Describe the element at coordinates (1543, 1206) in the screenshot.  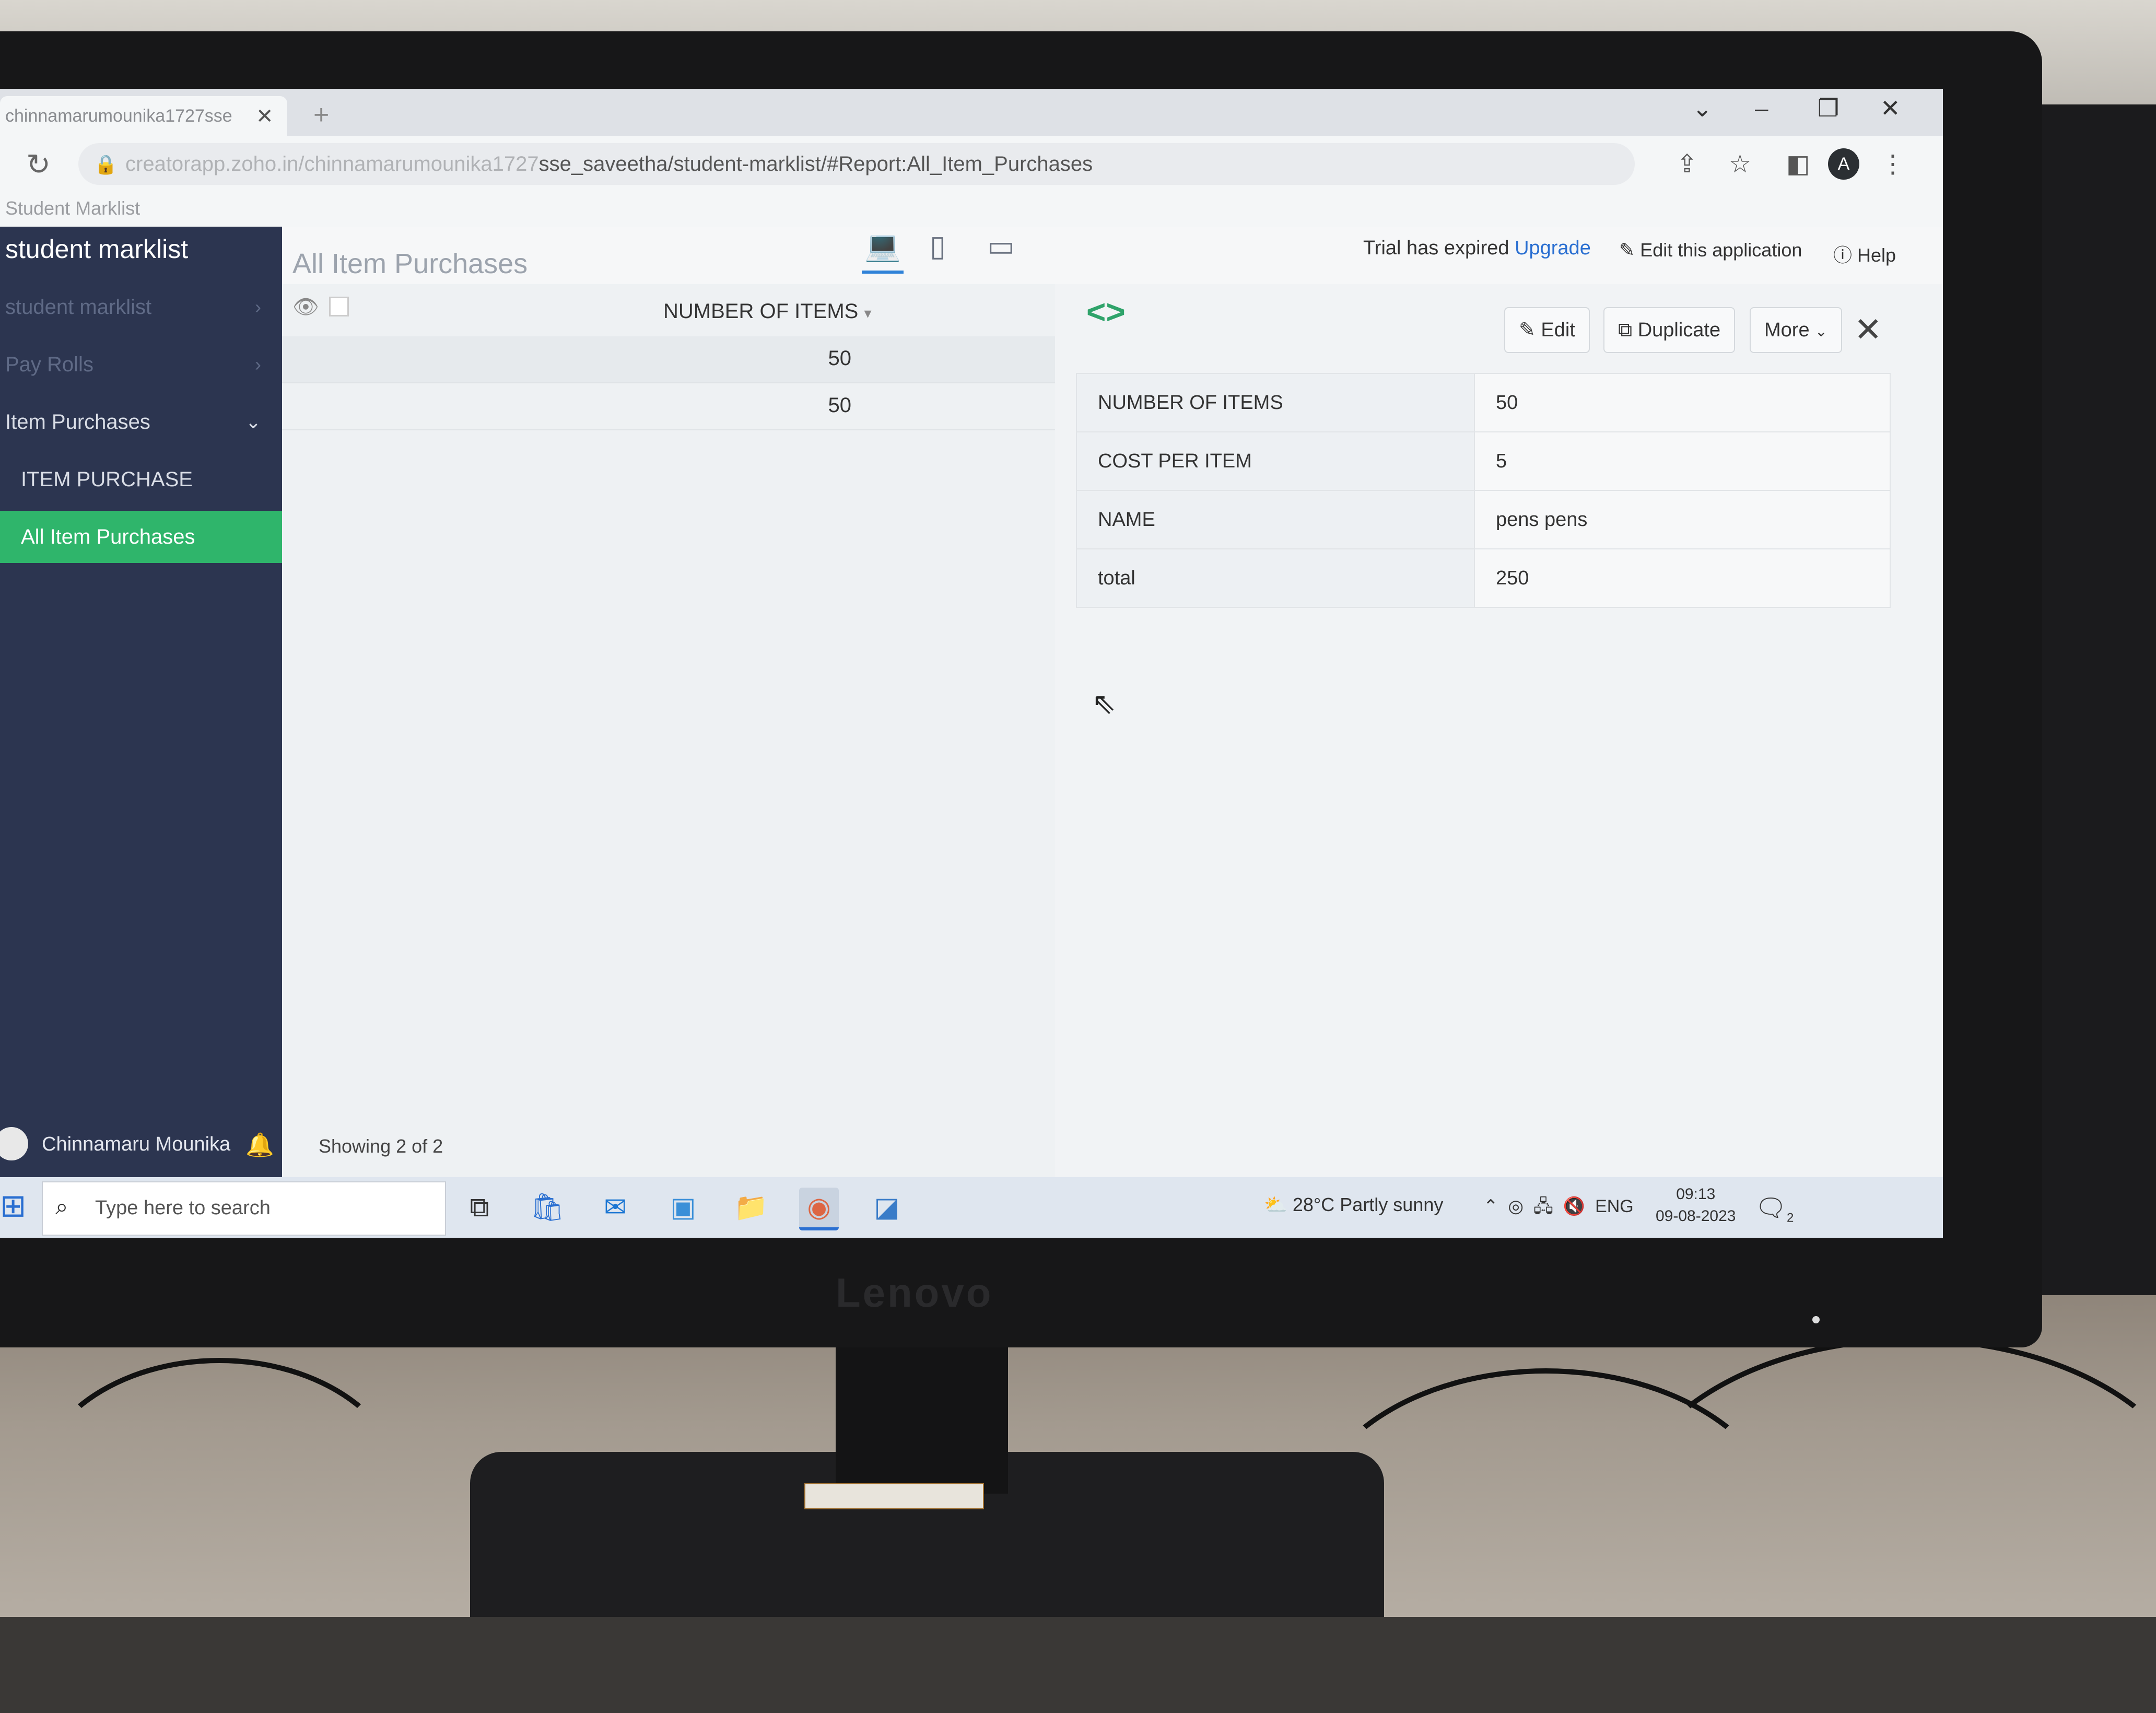
I see `network-icon: 🖧` at that location.